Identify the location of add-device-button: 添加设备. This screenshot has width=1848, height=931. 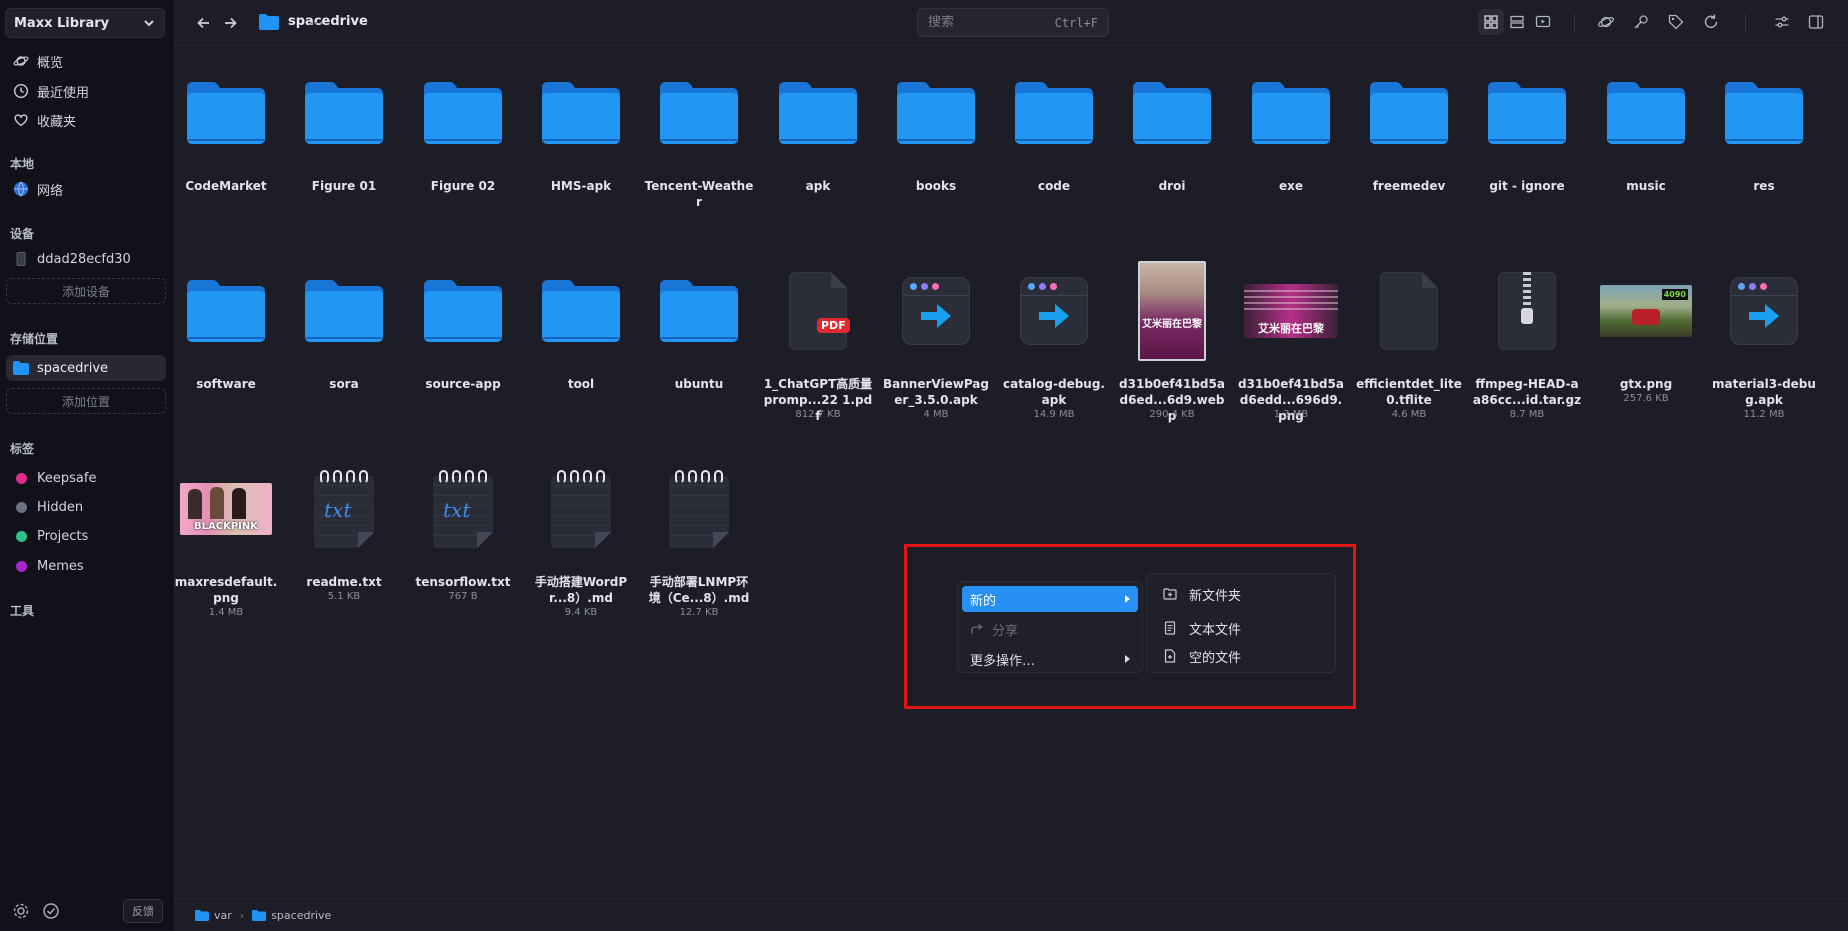
(86, 291).